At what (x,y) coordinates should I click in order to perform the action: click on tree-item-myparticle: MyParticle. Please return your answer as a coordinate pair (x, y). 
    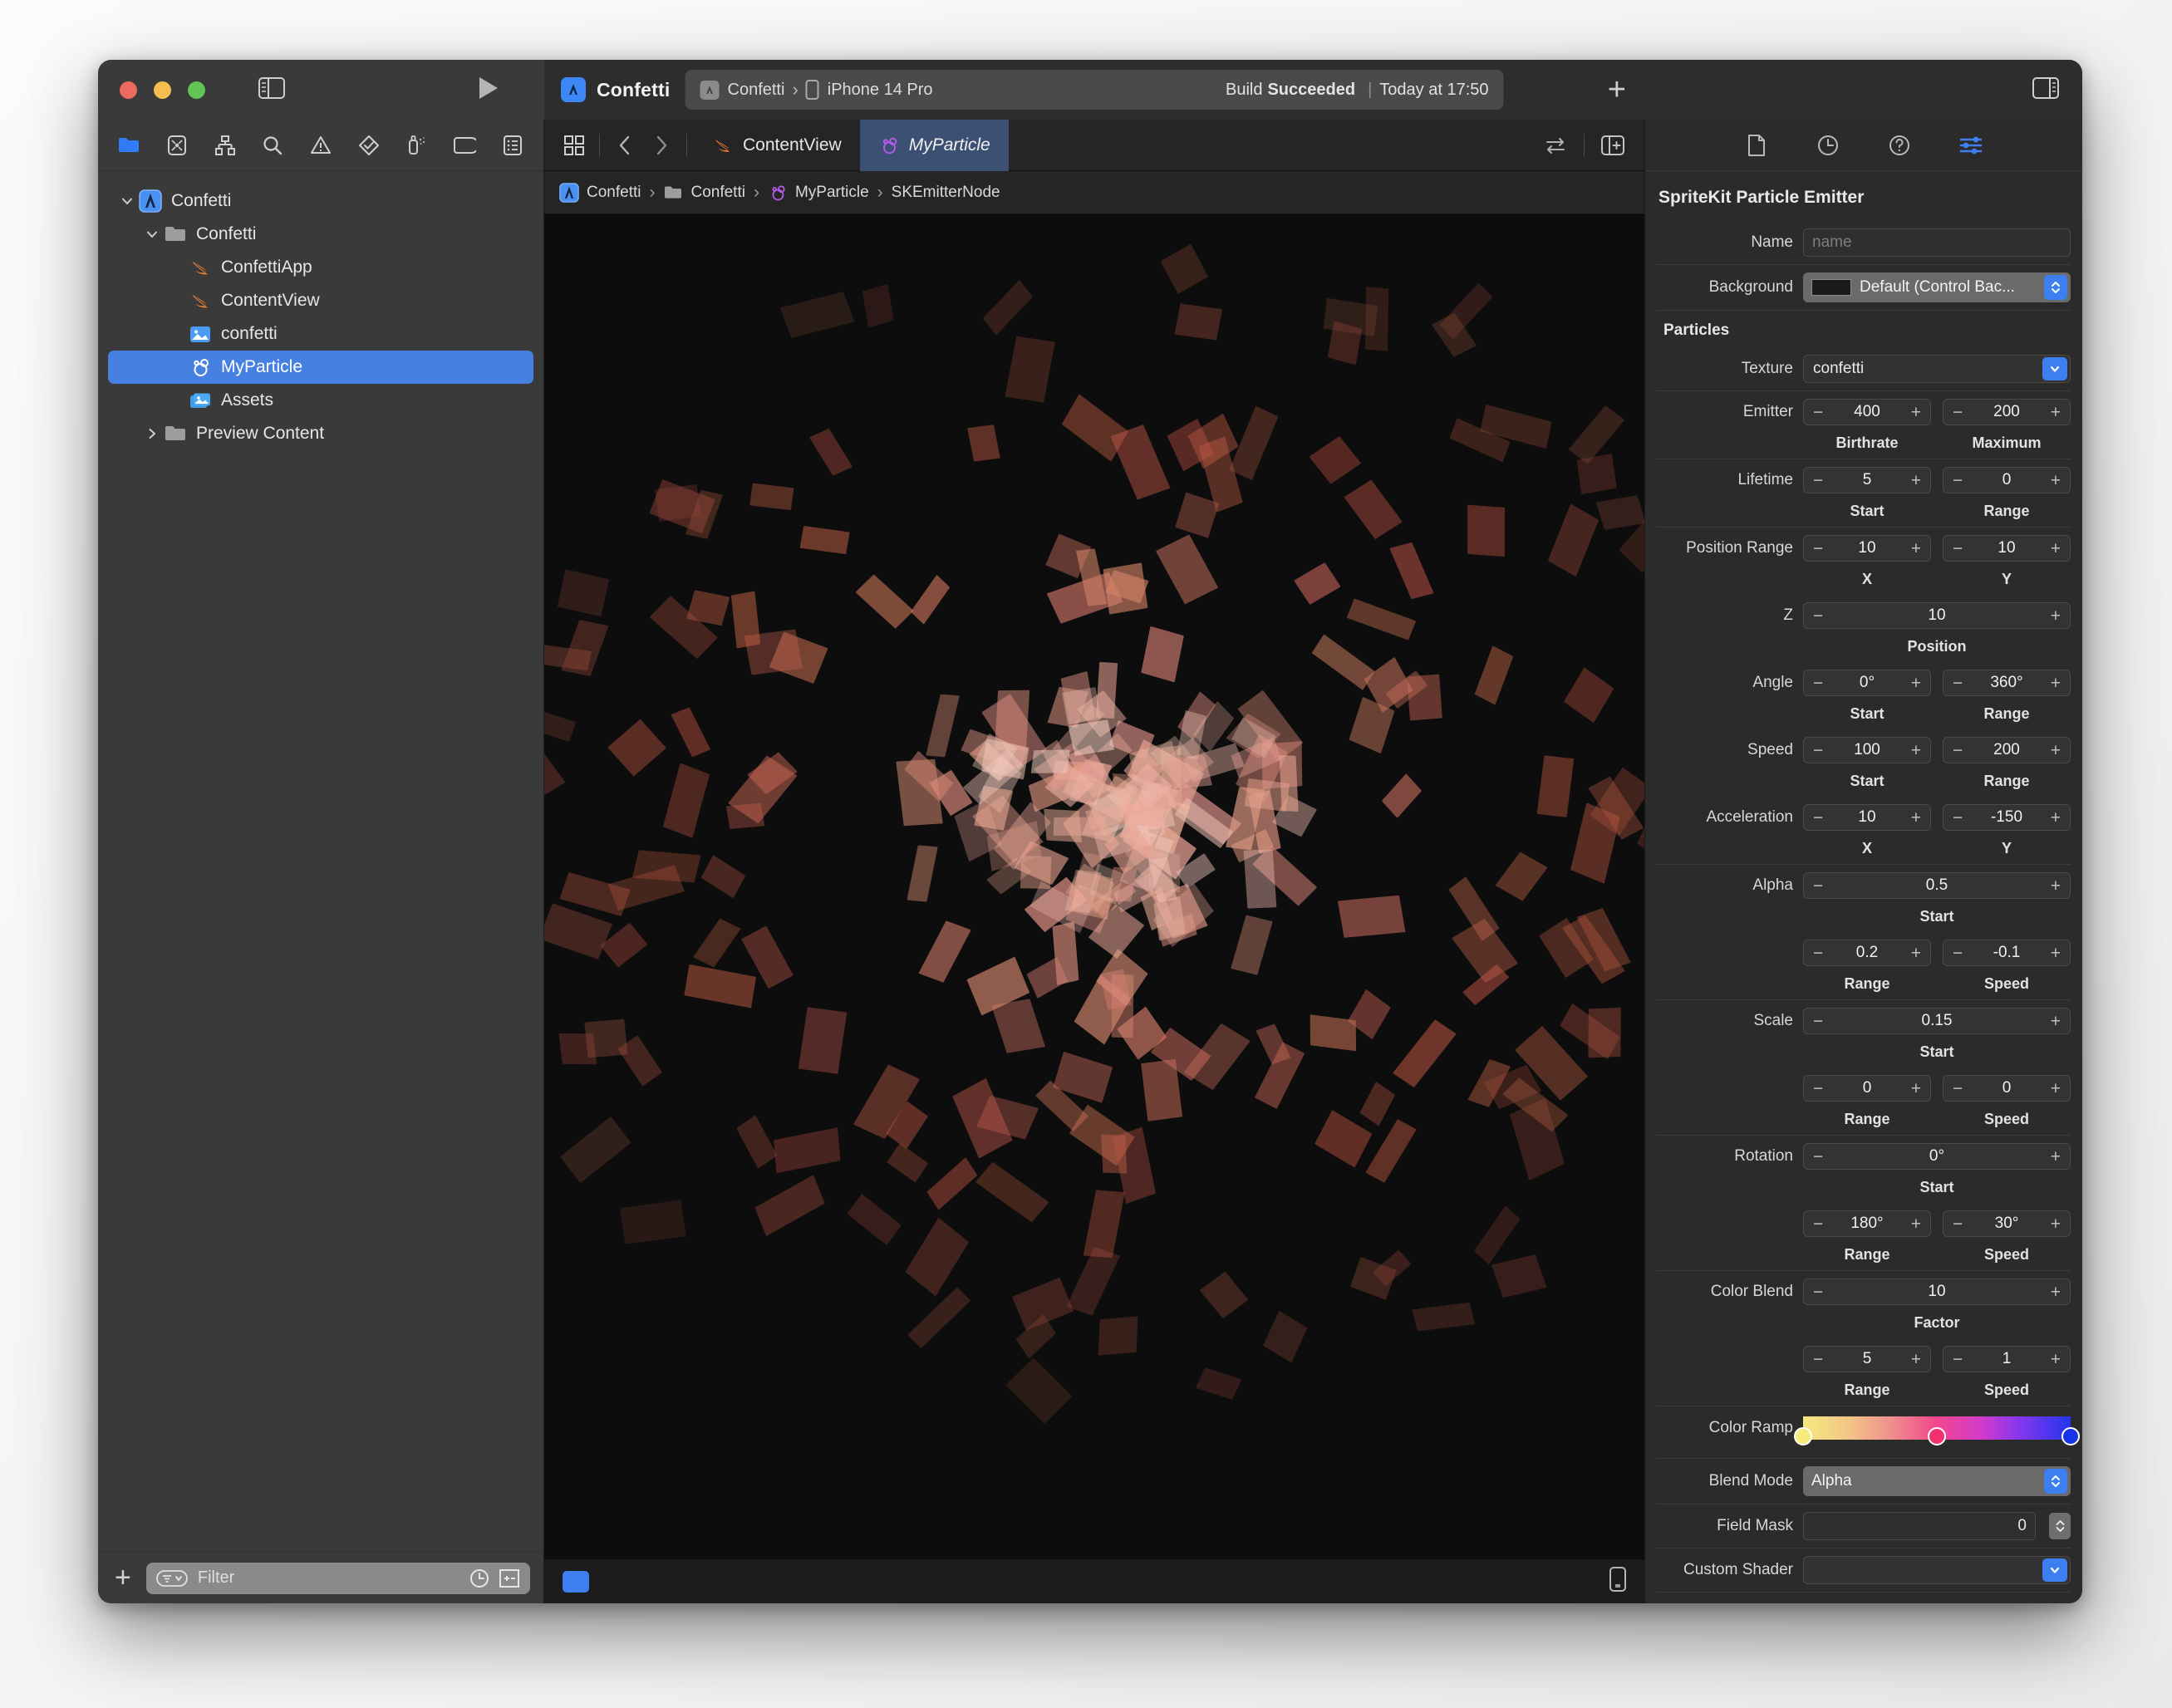
    Looking at the image, I should click on (320, 367).